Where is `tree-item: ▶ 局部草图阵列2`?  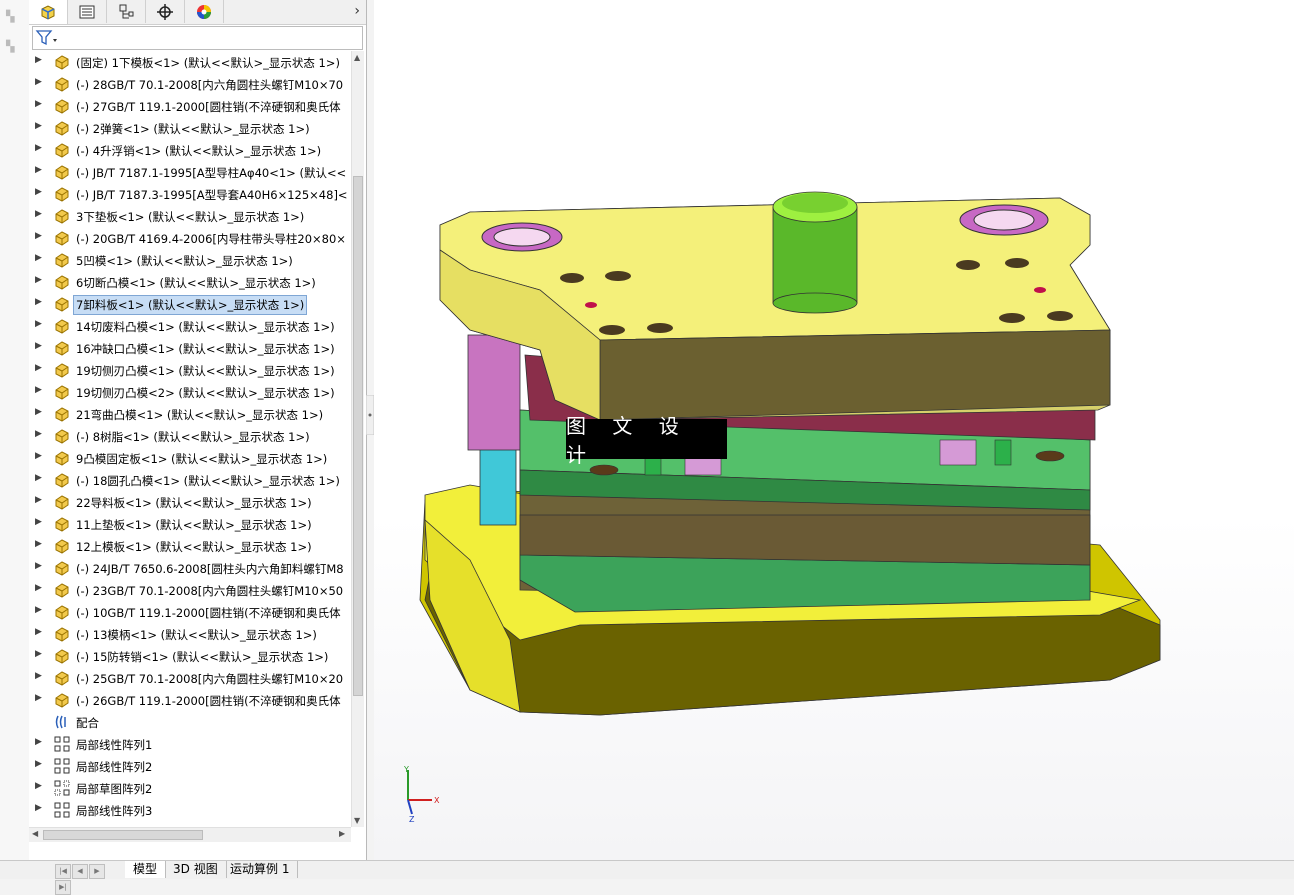 tree-item: ▶ 局部草图阵列2 is located at coordinates (190, 788).